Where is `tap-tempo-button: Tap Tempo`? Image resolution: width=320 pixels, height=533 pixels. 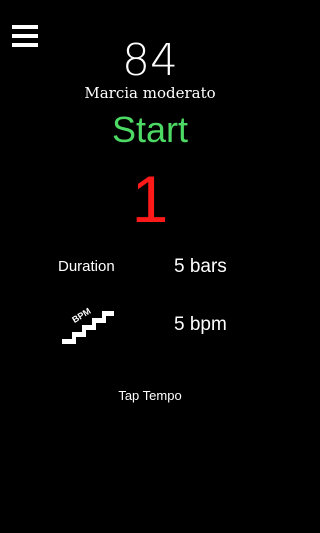 tap-tempo-button: Tap Tempo is located at coordinates (150, 396).